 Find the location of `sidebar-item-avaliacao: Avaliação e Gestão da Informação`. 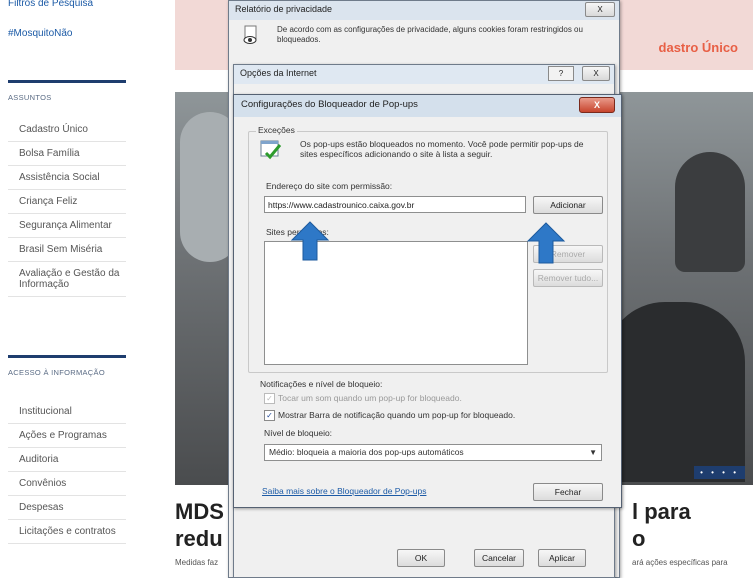

sidebar-item-avaliacao: Avaliação e Gestão da Informação is located at coordinates (67, 279).